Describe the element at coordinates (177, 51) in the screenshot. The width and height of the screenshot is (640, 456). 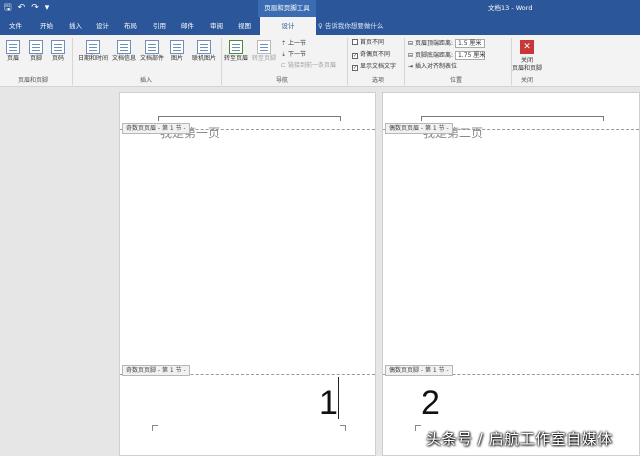
I see `picture-button: 图片` at that location.